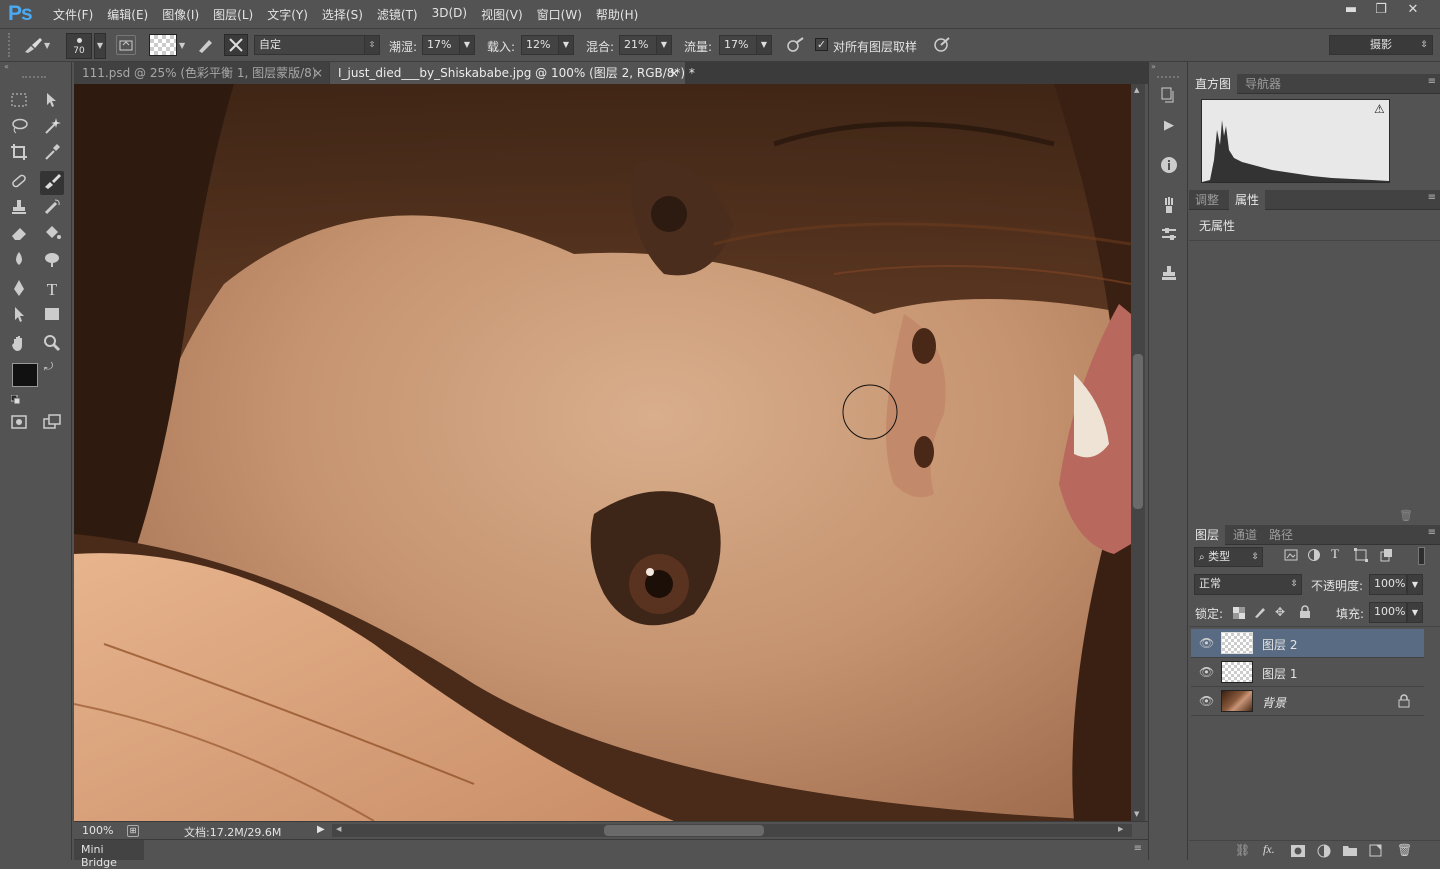  I want to click on magic-wand-tool-icon, so click(52, 128).